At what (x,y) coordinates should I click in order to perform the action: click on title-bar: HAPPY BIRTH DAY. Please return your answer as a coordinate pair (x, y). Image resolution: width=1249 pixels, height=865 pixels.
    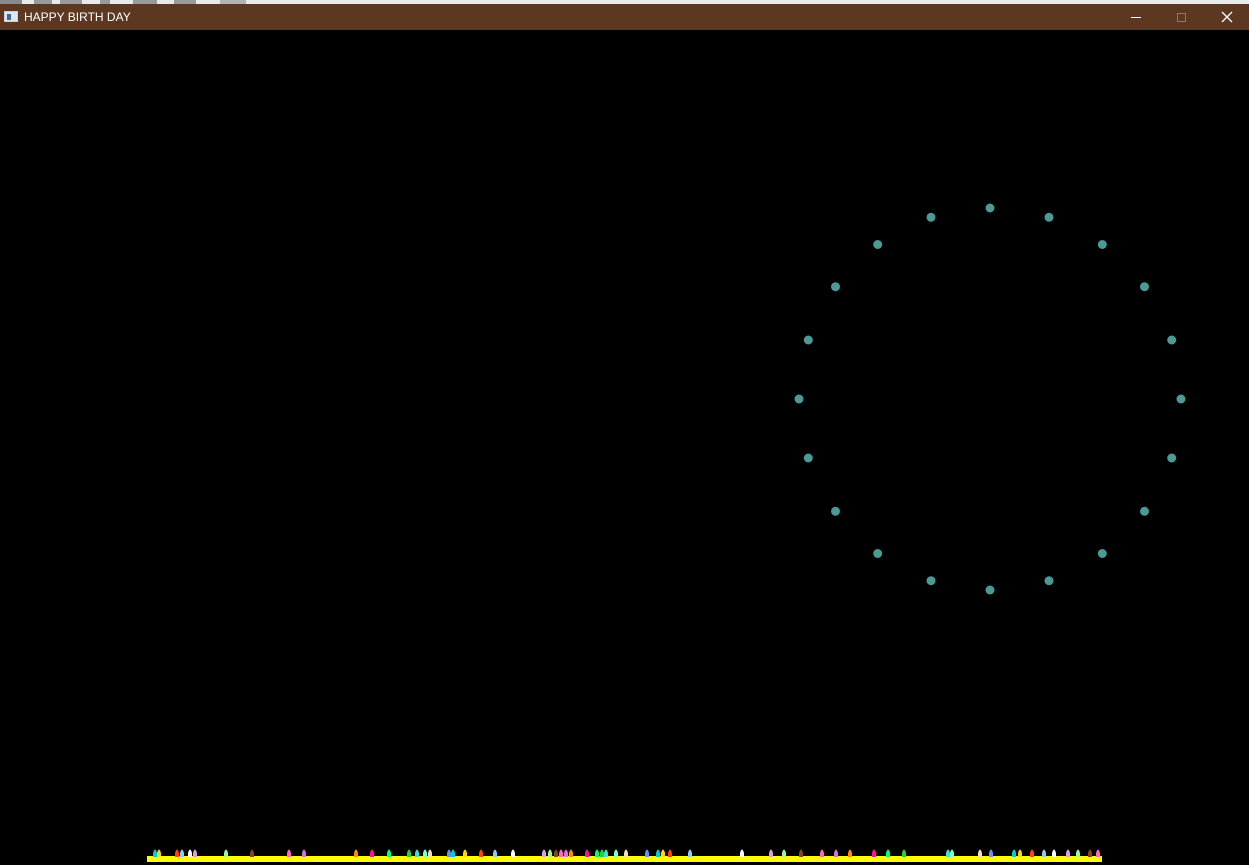
    Looking at the image, I should click on (624, 17).